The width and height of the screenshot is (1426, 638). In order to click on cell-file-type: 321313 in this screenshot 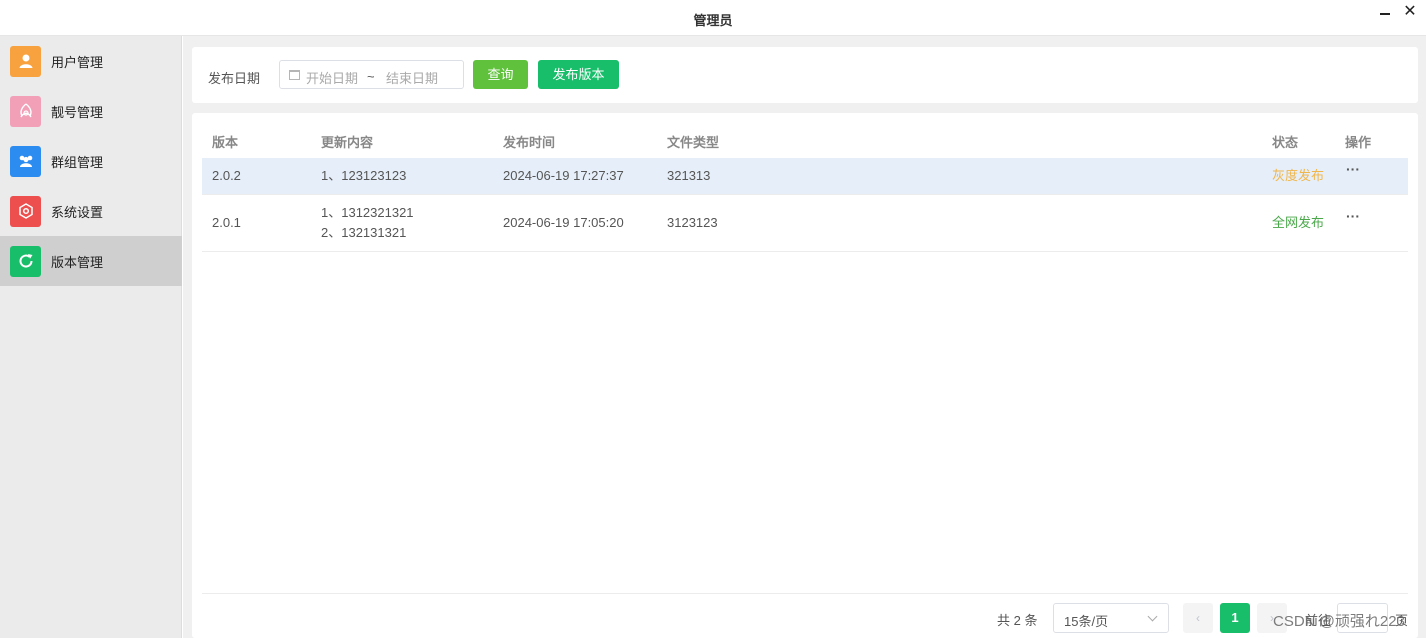, I will do `click(689, 175)`.